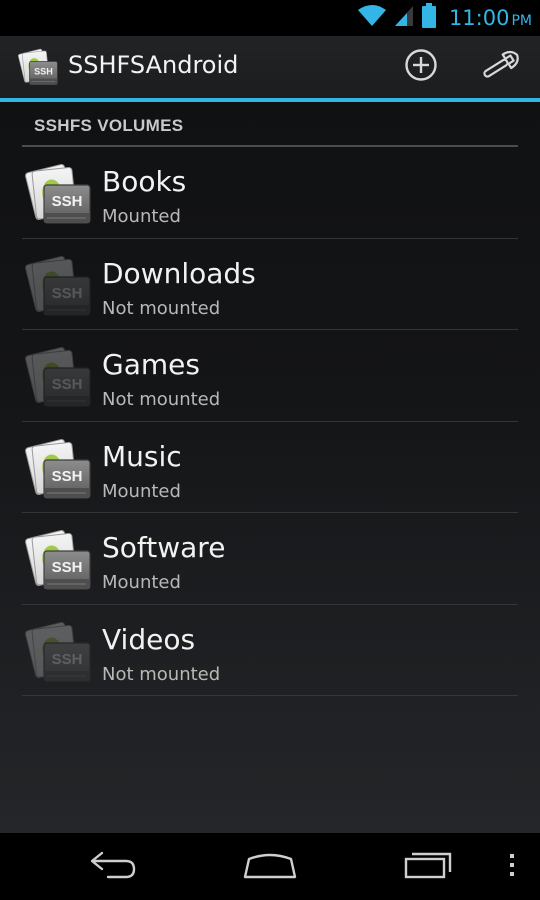 The width and height of the screenshot is (540, 900). I want to click on status-bar: 11:00 PM, so click(270, 18).